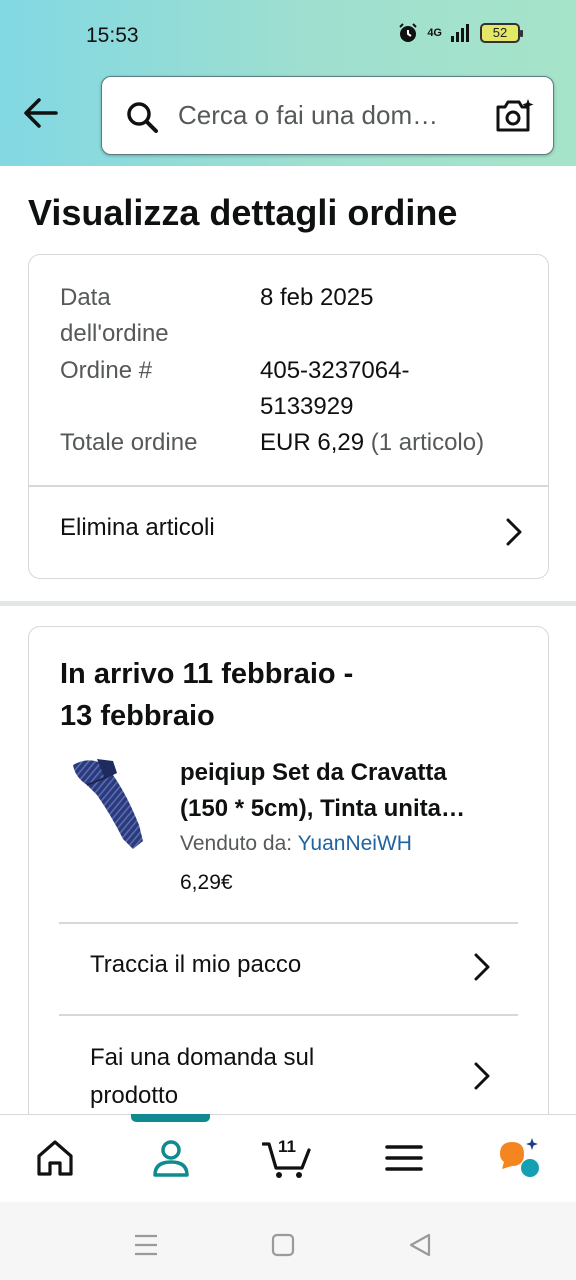 This screenshot has height=1280, width=576. What do you see at coordinates (106, 370) in the screenshot?
I see `order-number-label: Ordine #` at bounding box center [106, 370].